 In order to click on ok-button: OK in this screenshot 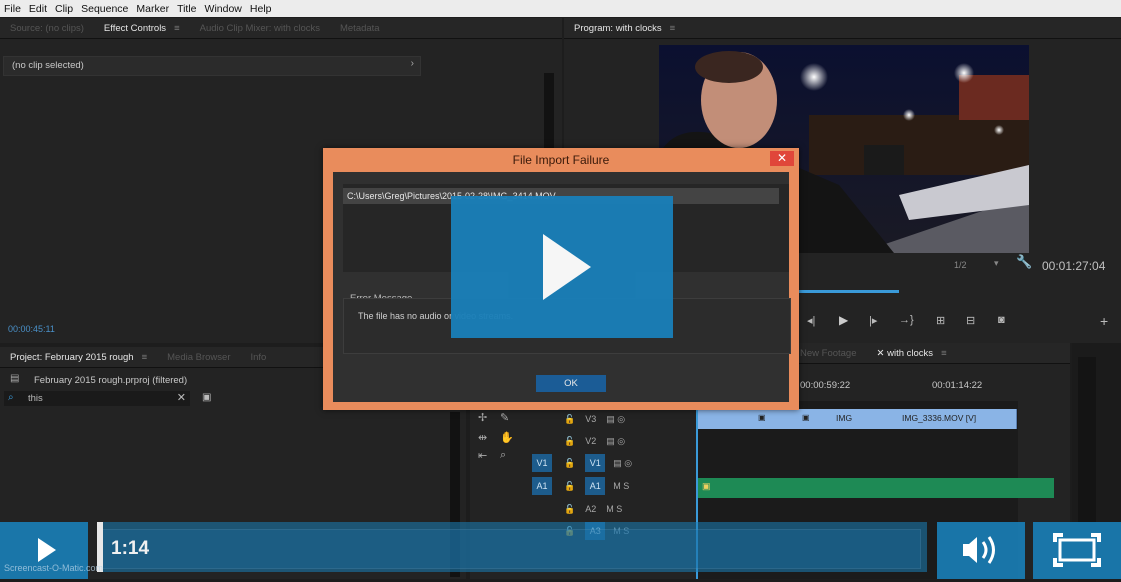, I will do `click(571, 383)`.